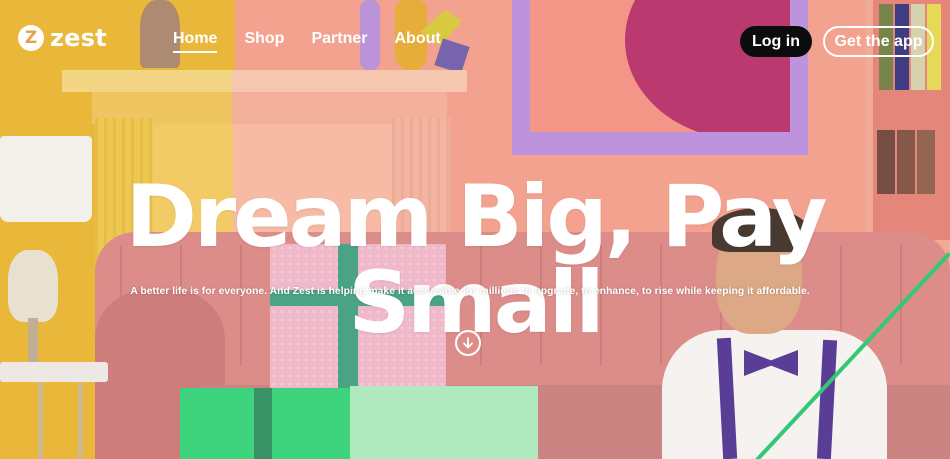 The width and height of the screenshot is (950, 459). Describe the element at coordinates (417, 41) in the screenshot. I see `nav-link-about: About` at that location.